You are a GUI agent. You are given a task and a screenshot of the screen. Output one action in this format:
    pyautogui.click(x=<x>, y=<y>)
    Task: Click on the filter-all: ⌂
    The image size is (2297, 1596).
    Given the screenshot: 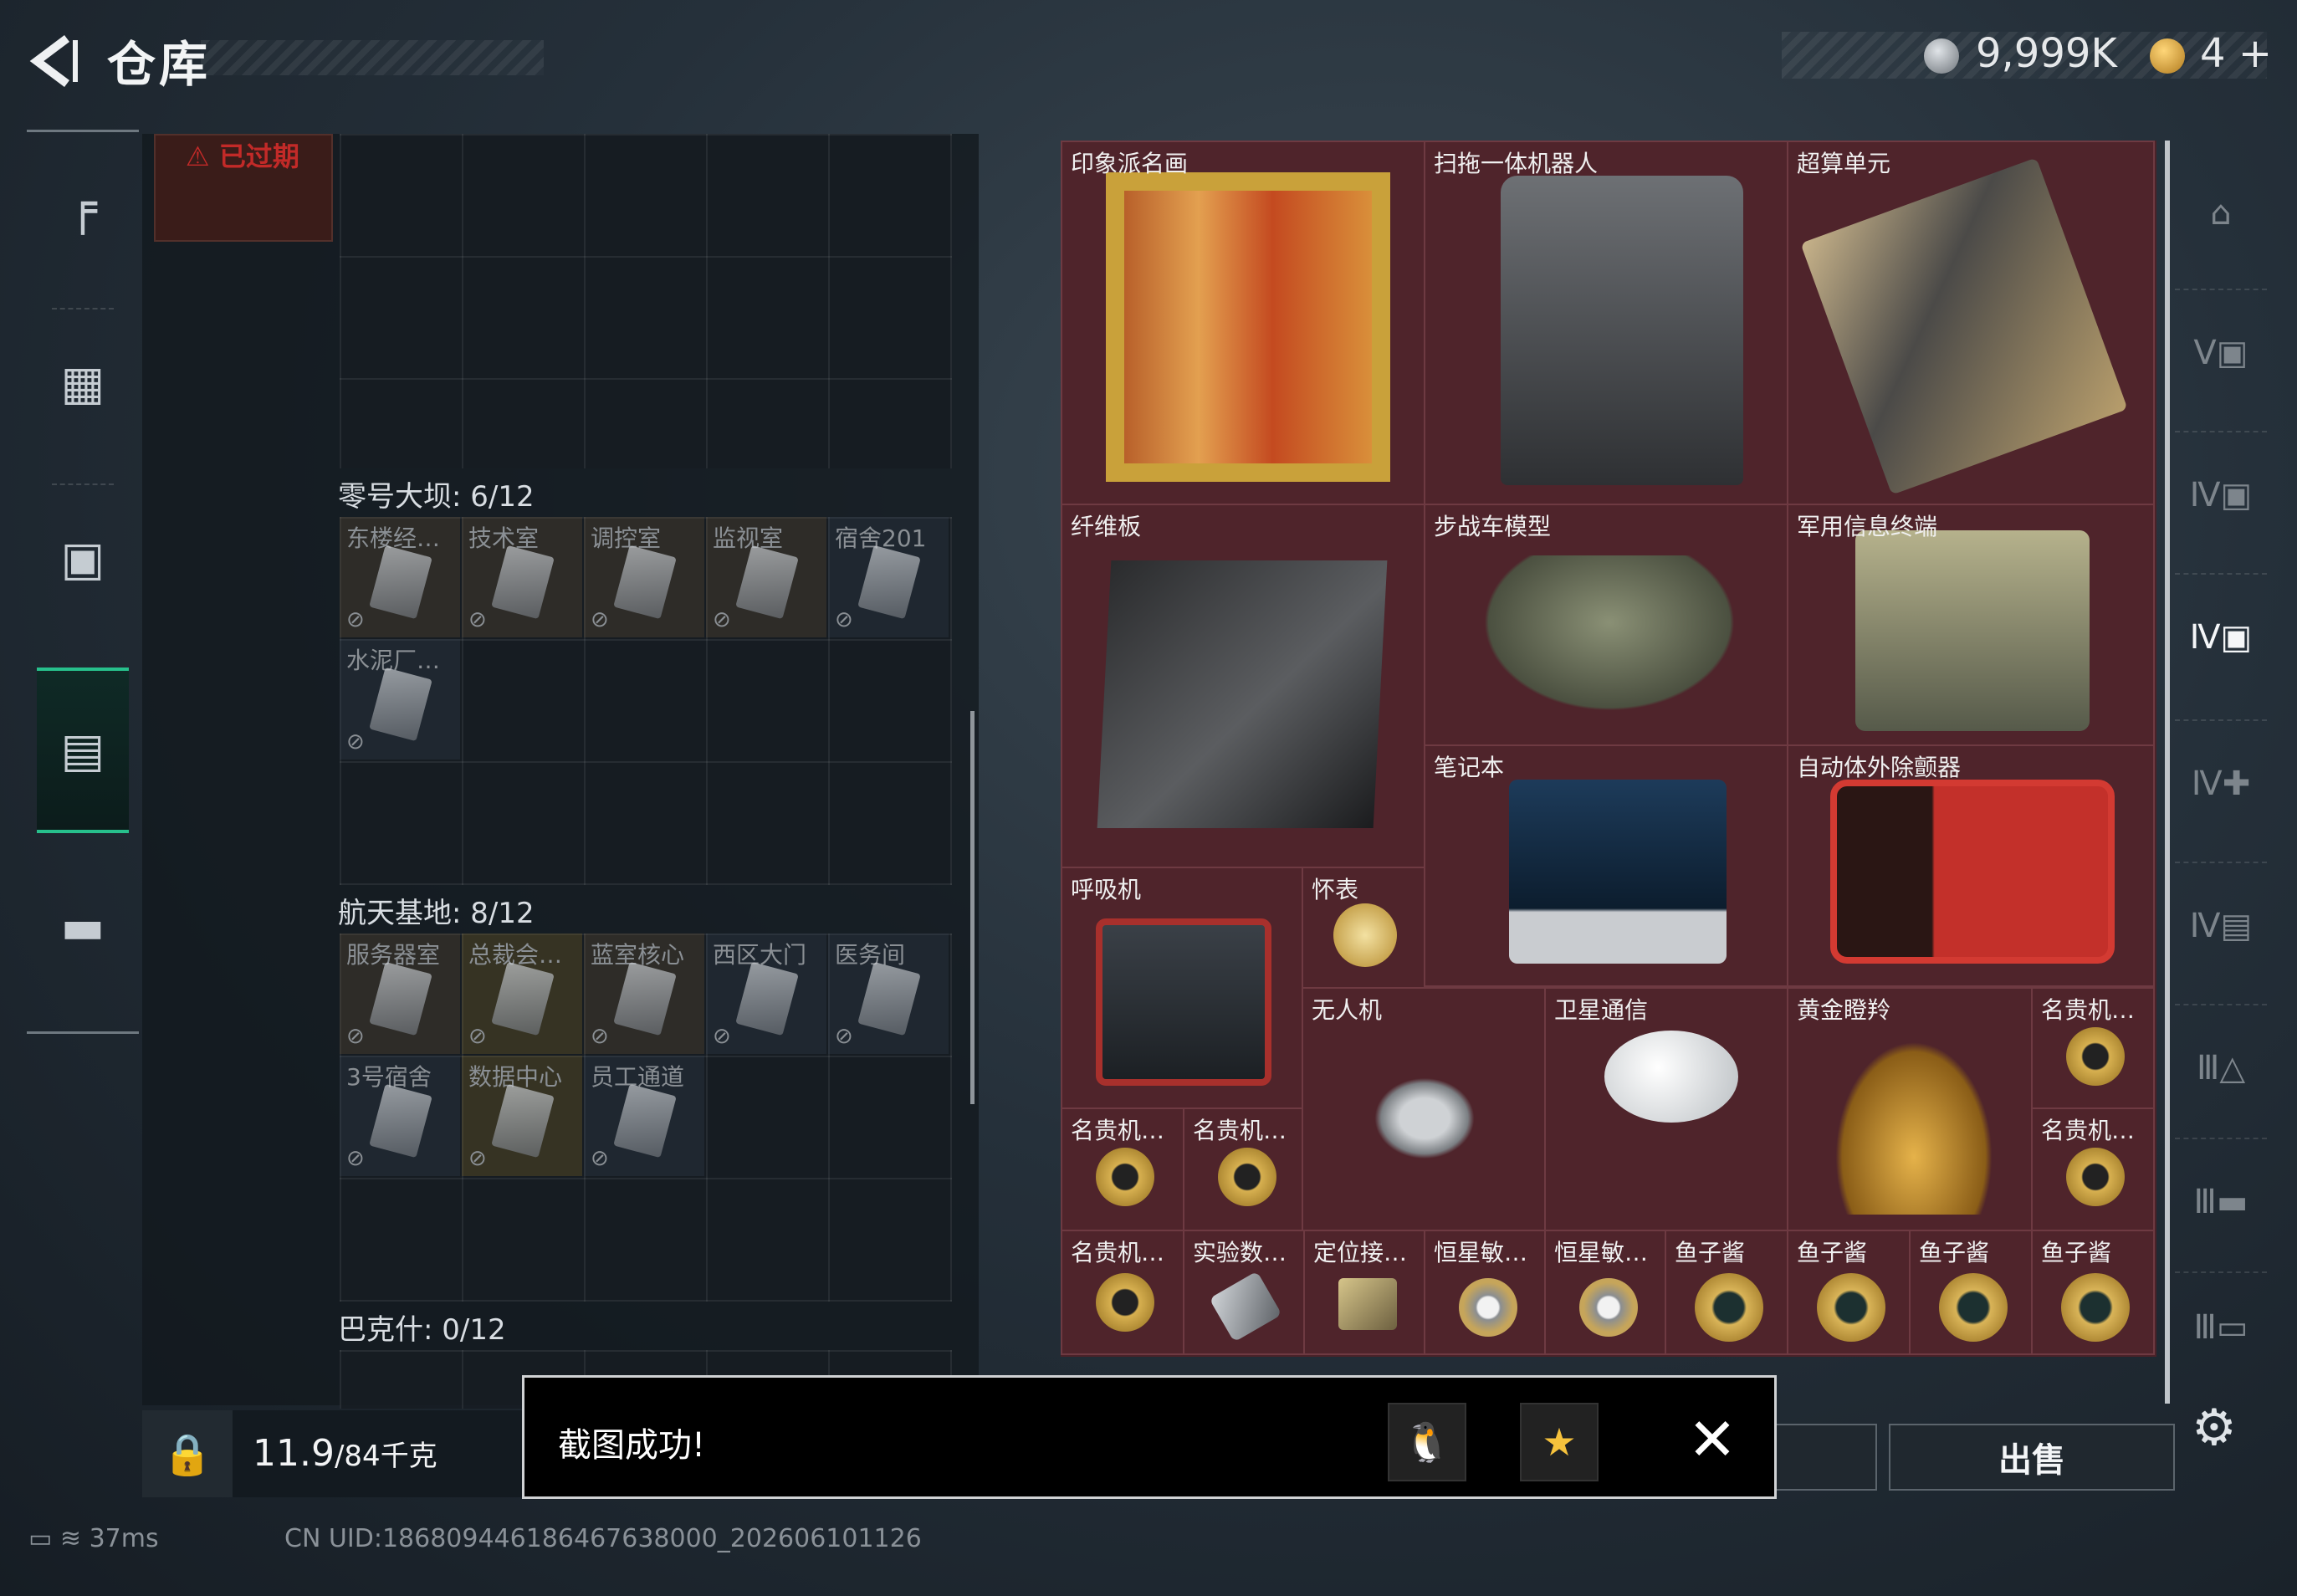 What is the action you would take?
    pyautogui.click(x=2221, y=214)
    